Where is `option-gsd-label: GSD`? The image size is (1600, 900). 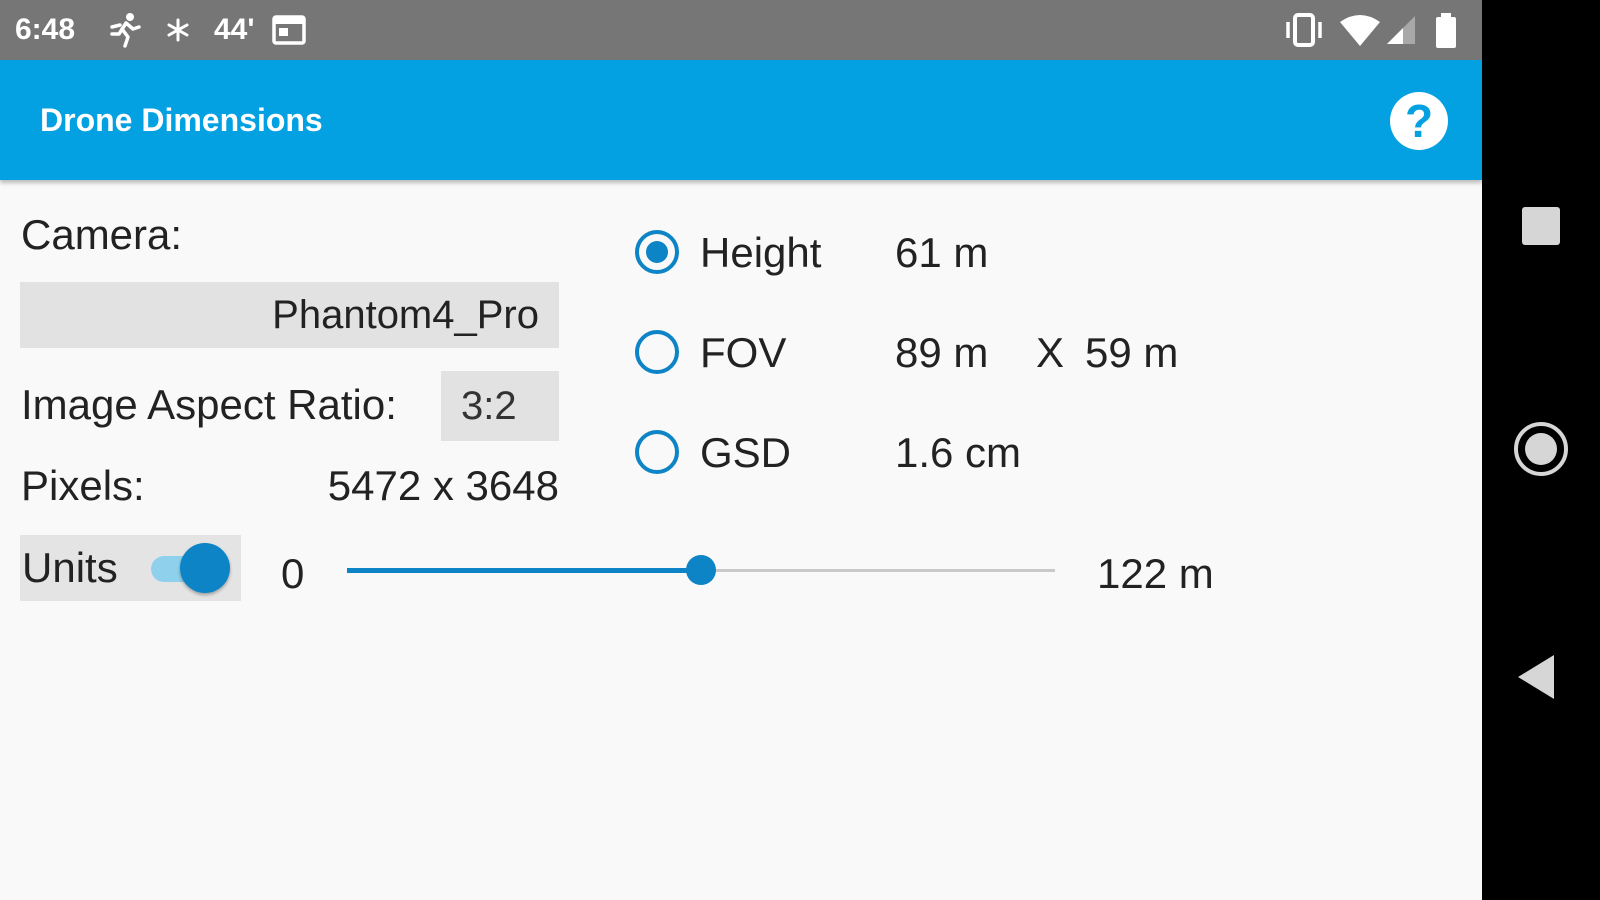
option-gsd-label: GSD is located at coordinates (746, 452).